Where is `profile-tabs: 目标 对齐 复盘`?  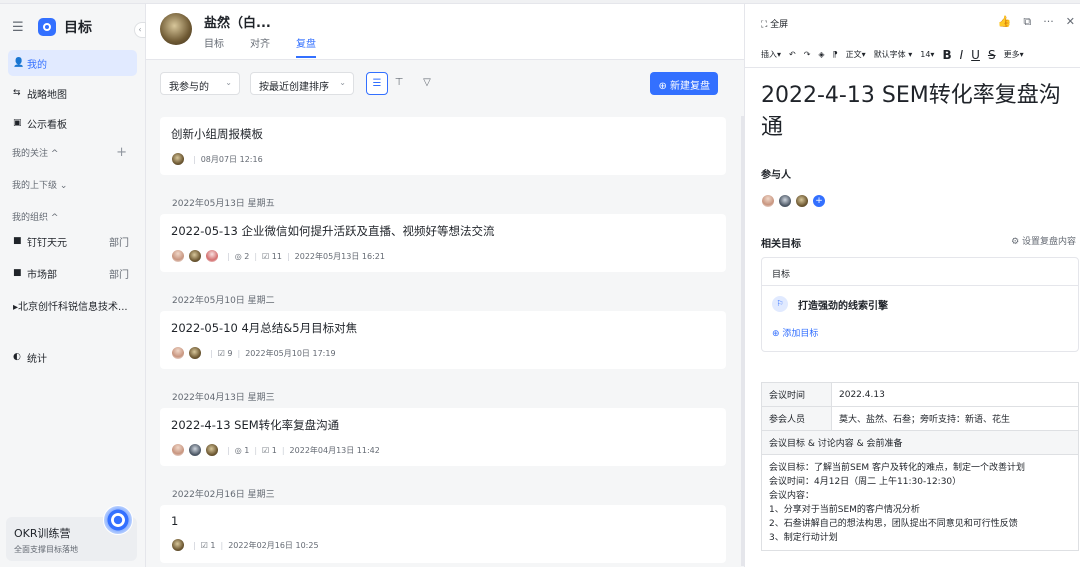
profile-tabs: 目标 对齐 复盘 is located at coordinates (273, 46).